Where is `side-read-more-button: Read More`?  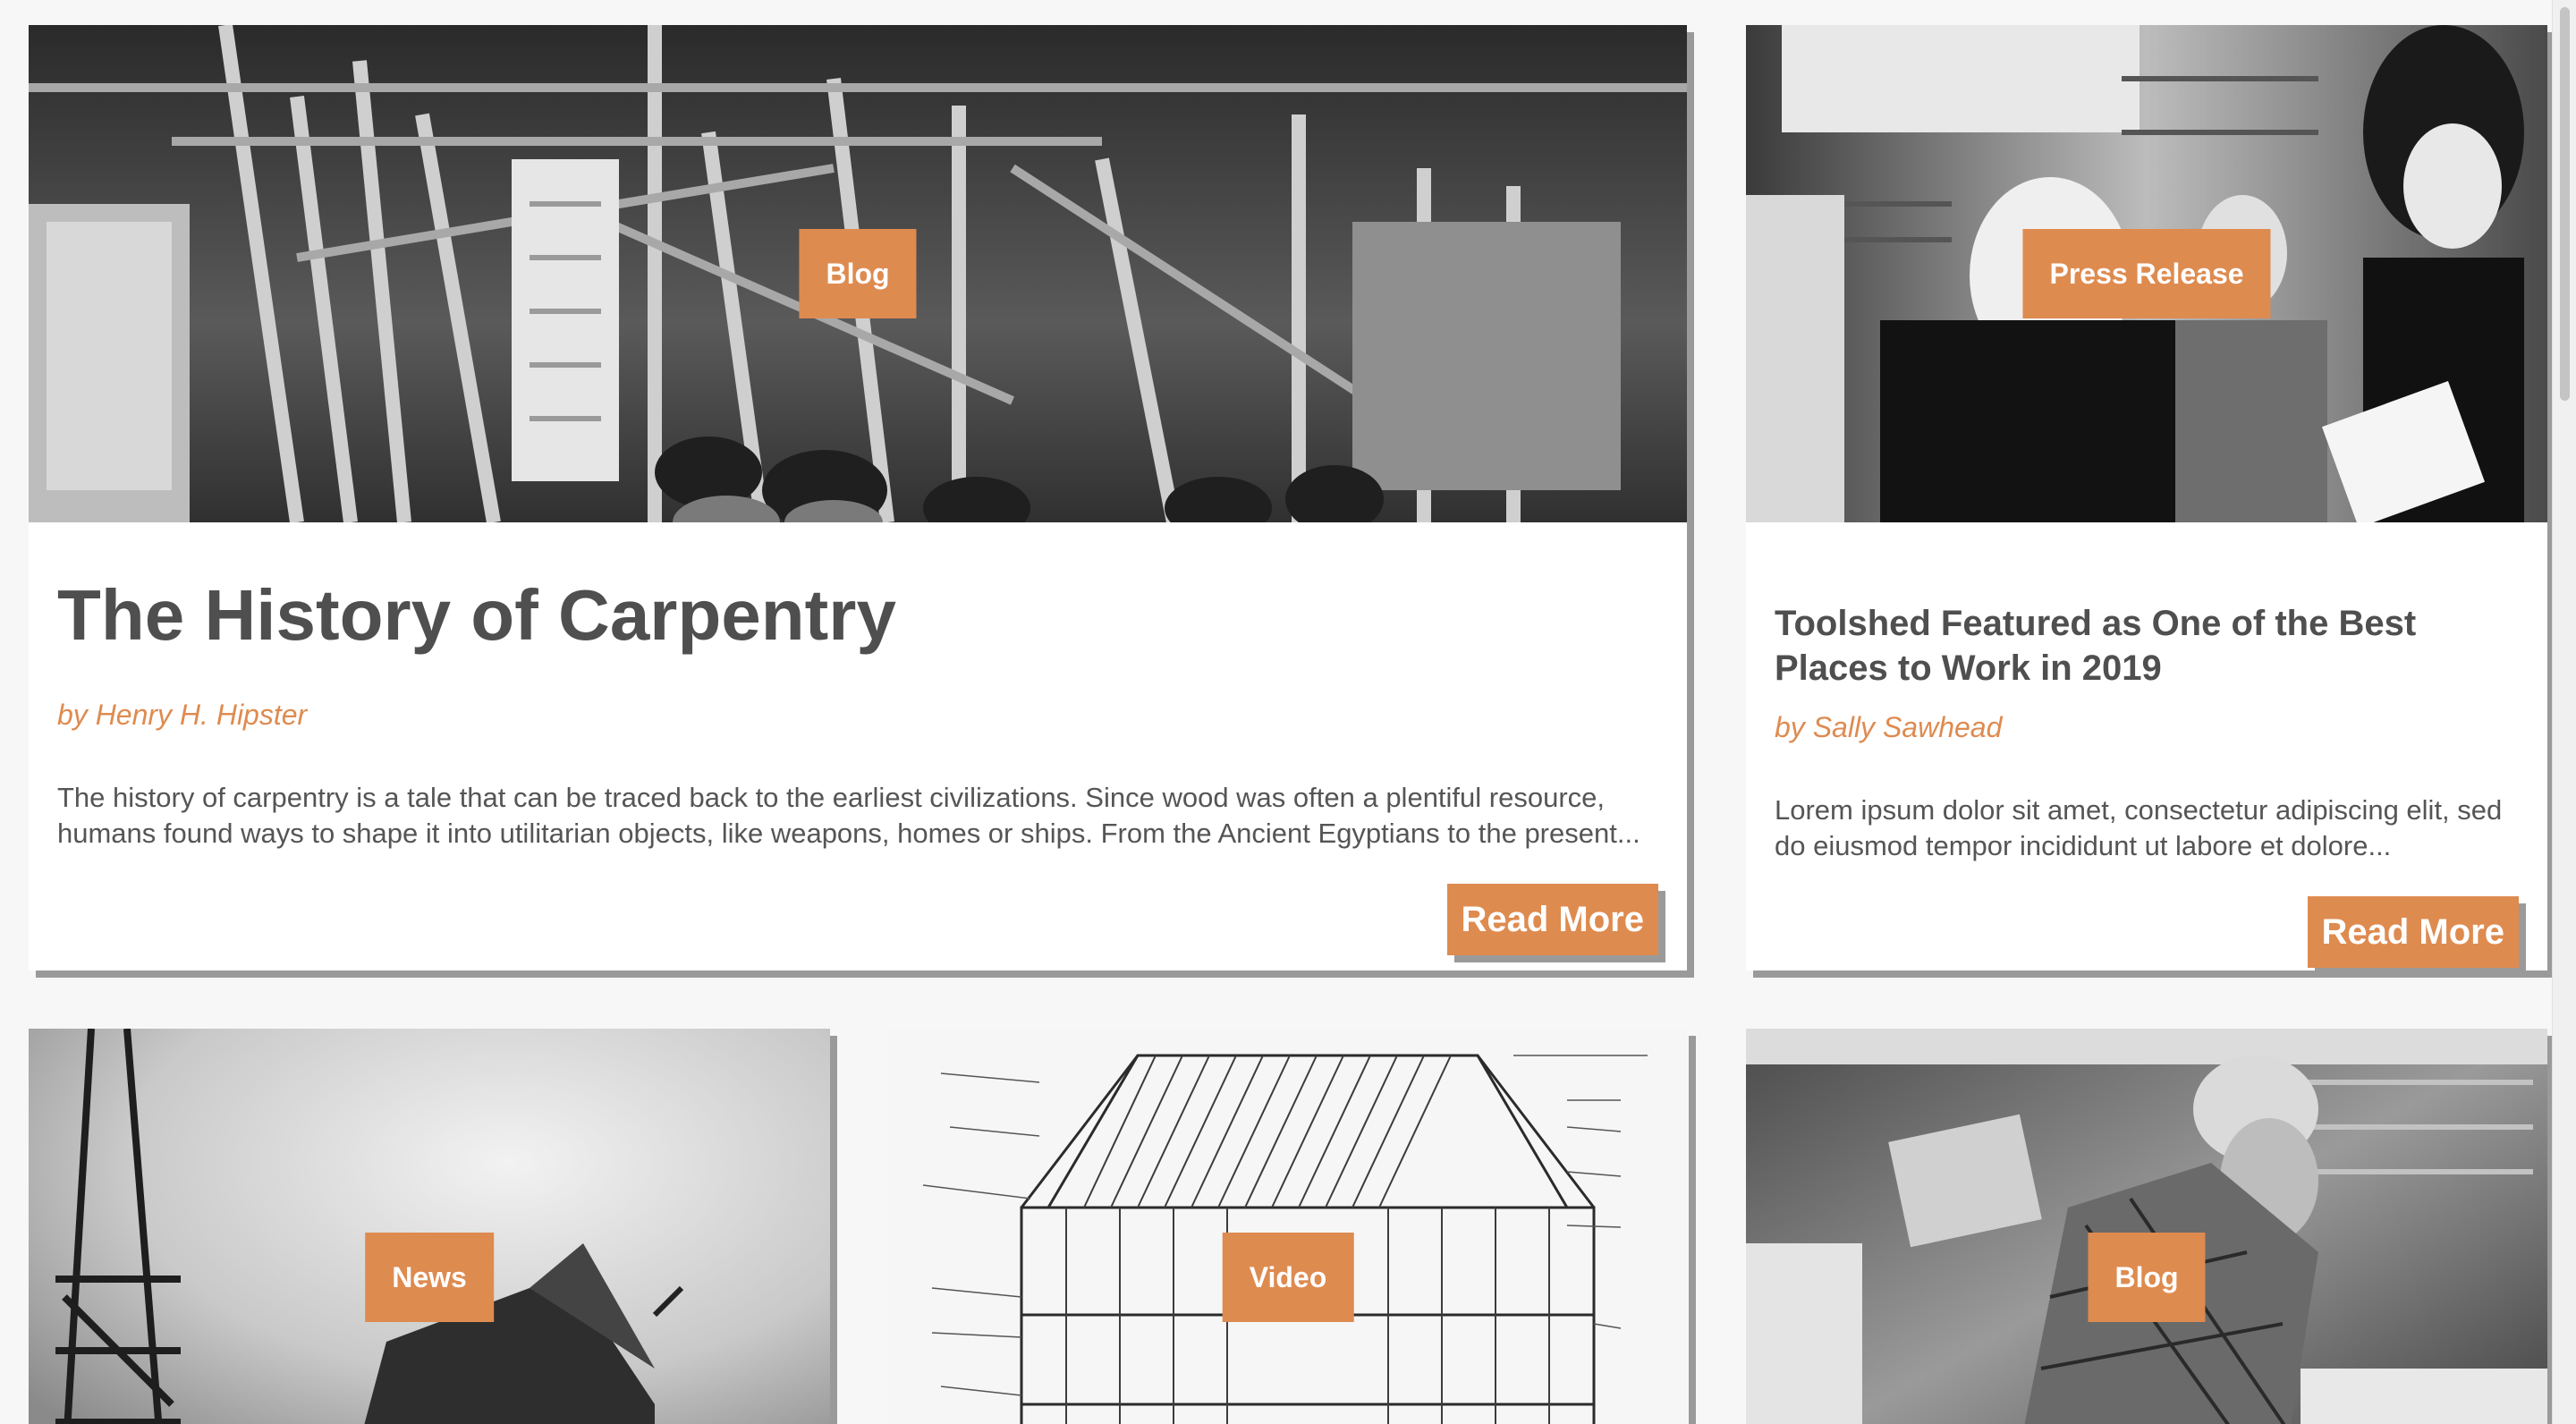
side-read-more-button: Read More is located at coordinates (2413, 932).